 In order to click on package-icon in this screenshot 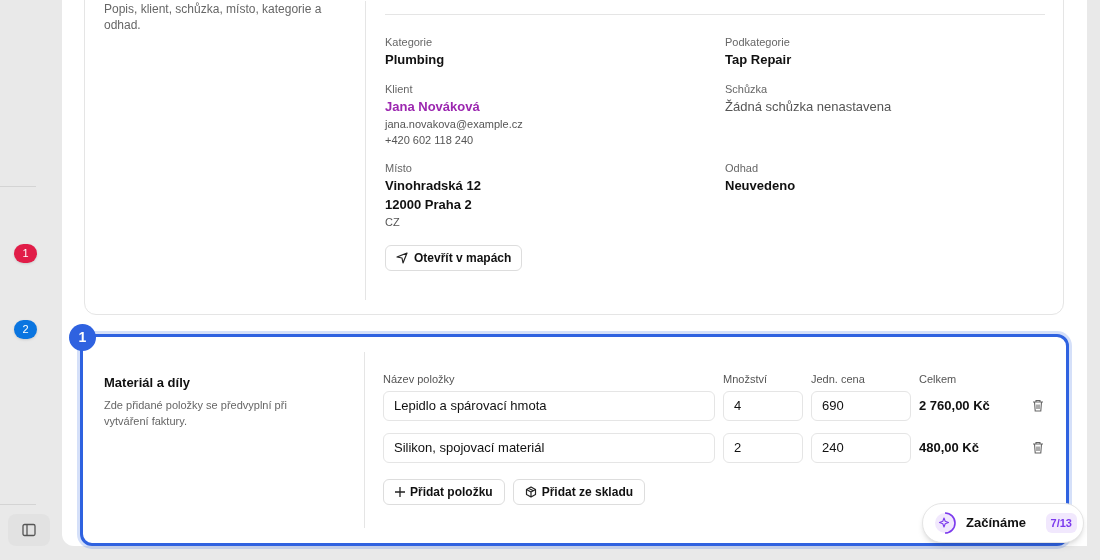, I will do `click(530, 491)`.